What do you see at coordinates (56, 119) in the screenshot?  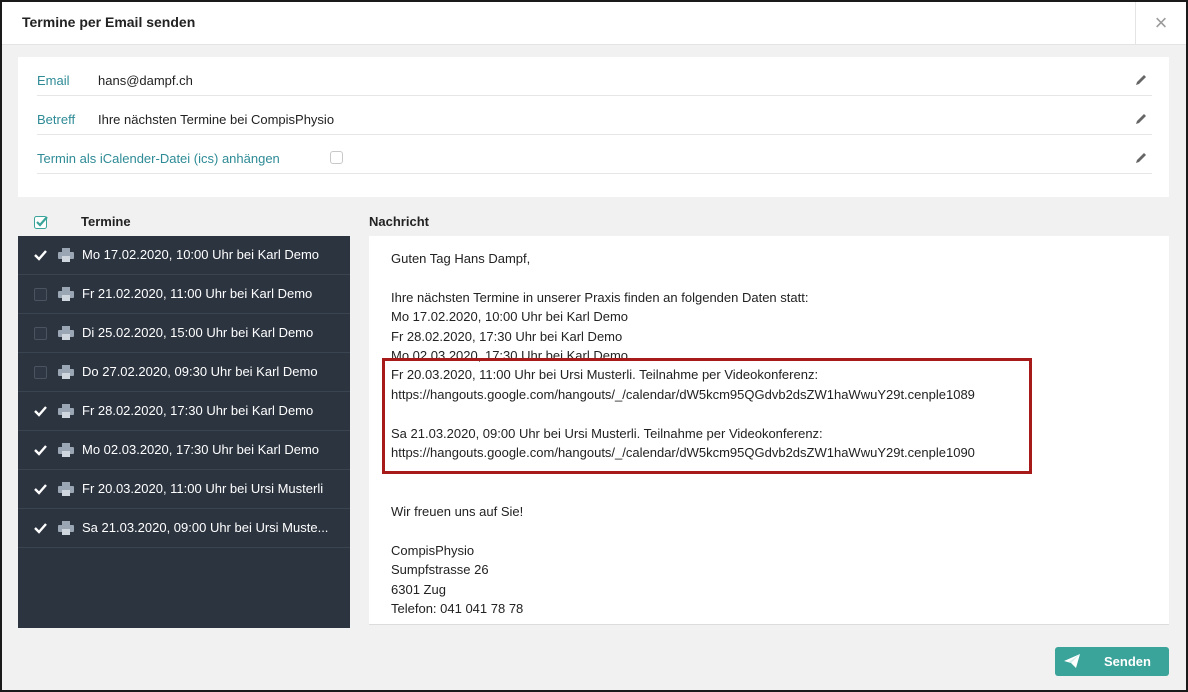 I see `subject-label: Betreff` at bounding box center [56, 119].